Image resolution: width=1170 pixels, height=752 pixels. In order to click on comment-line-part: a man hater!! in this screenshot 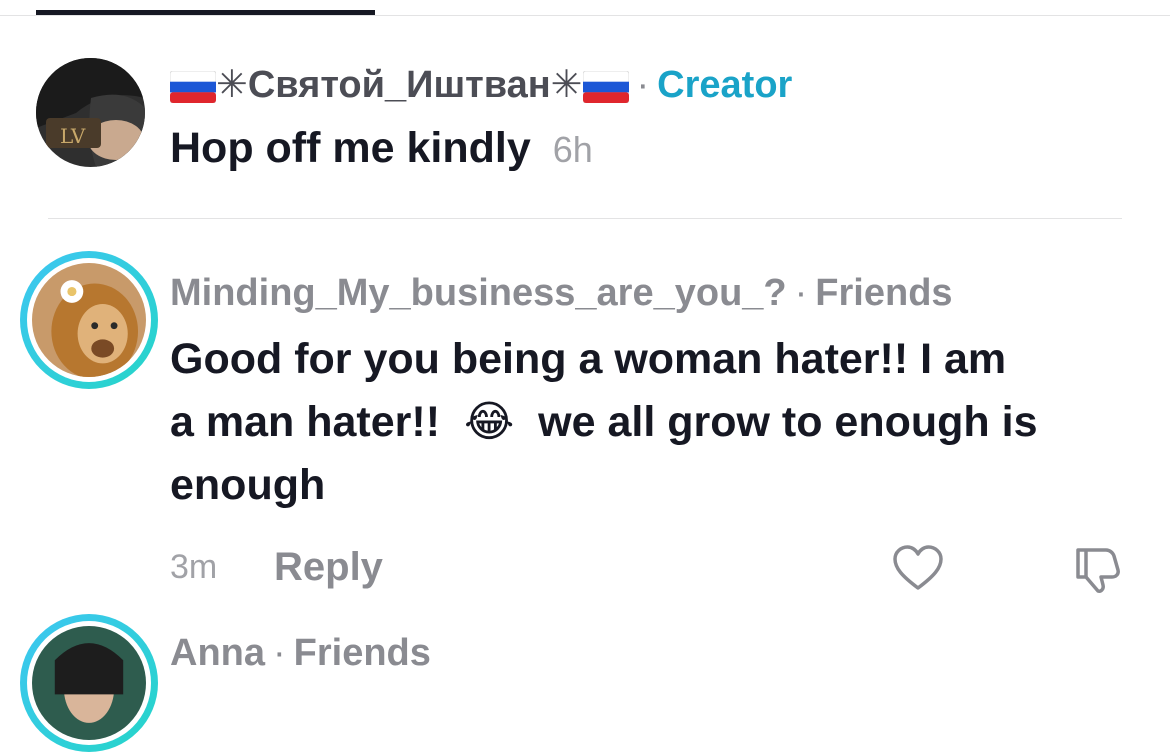, I will do `click(305, 422)`.